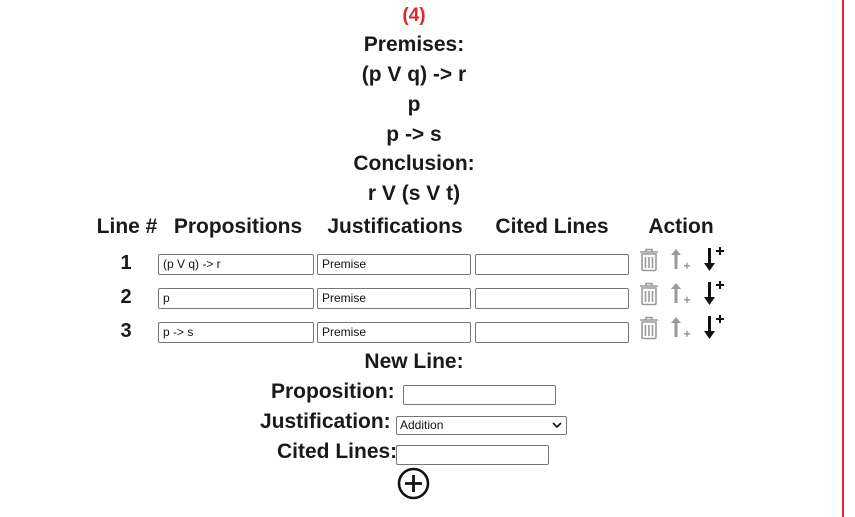  Describe the element at coordinates (413, 483) in the screenshot. I see `add-circle-icon` at that location.